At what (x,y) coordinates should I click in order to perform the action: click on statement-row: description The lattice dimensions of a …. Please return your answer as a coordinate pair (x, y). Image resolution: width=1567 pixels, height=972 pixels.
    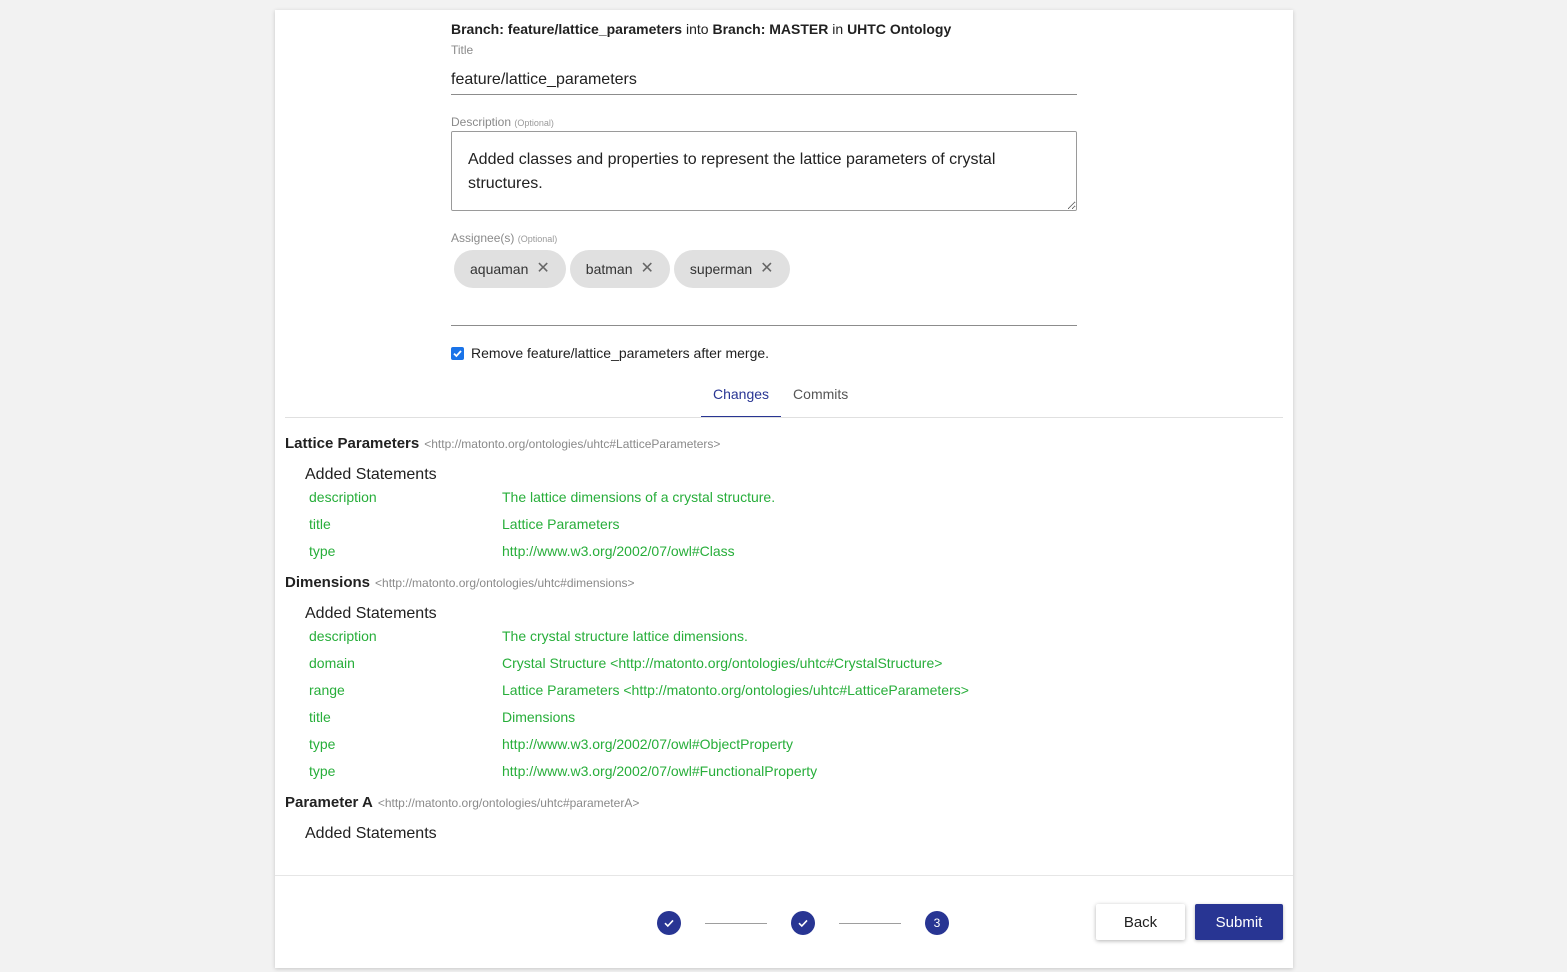
    Looking at the image, I should click on (784, 497).